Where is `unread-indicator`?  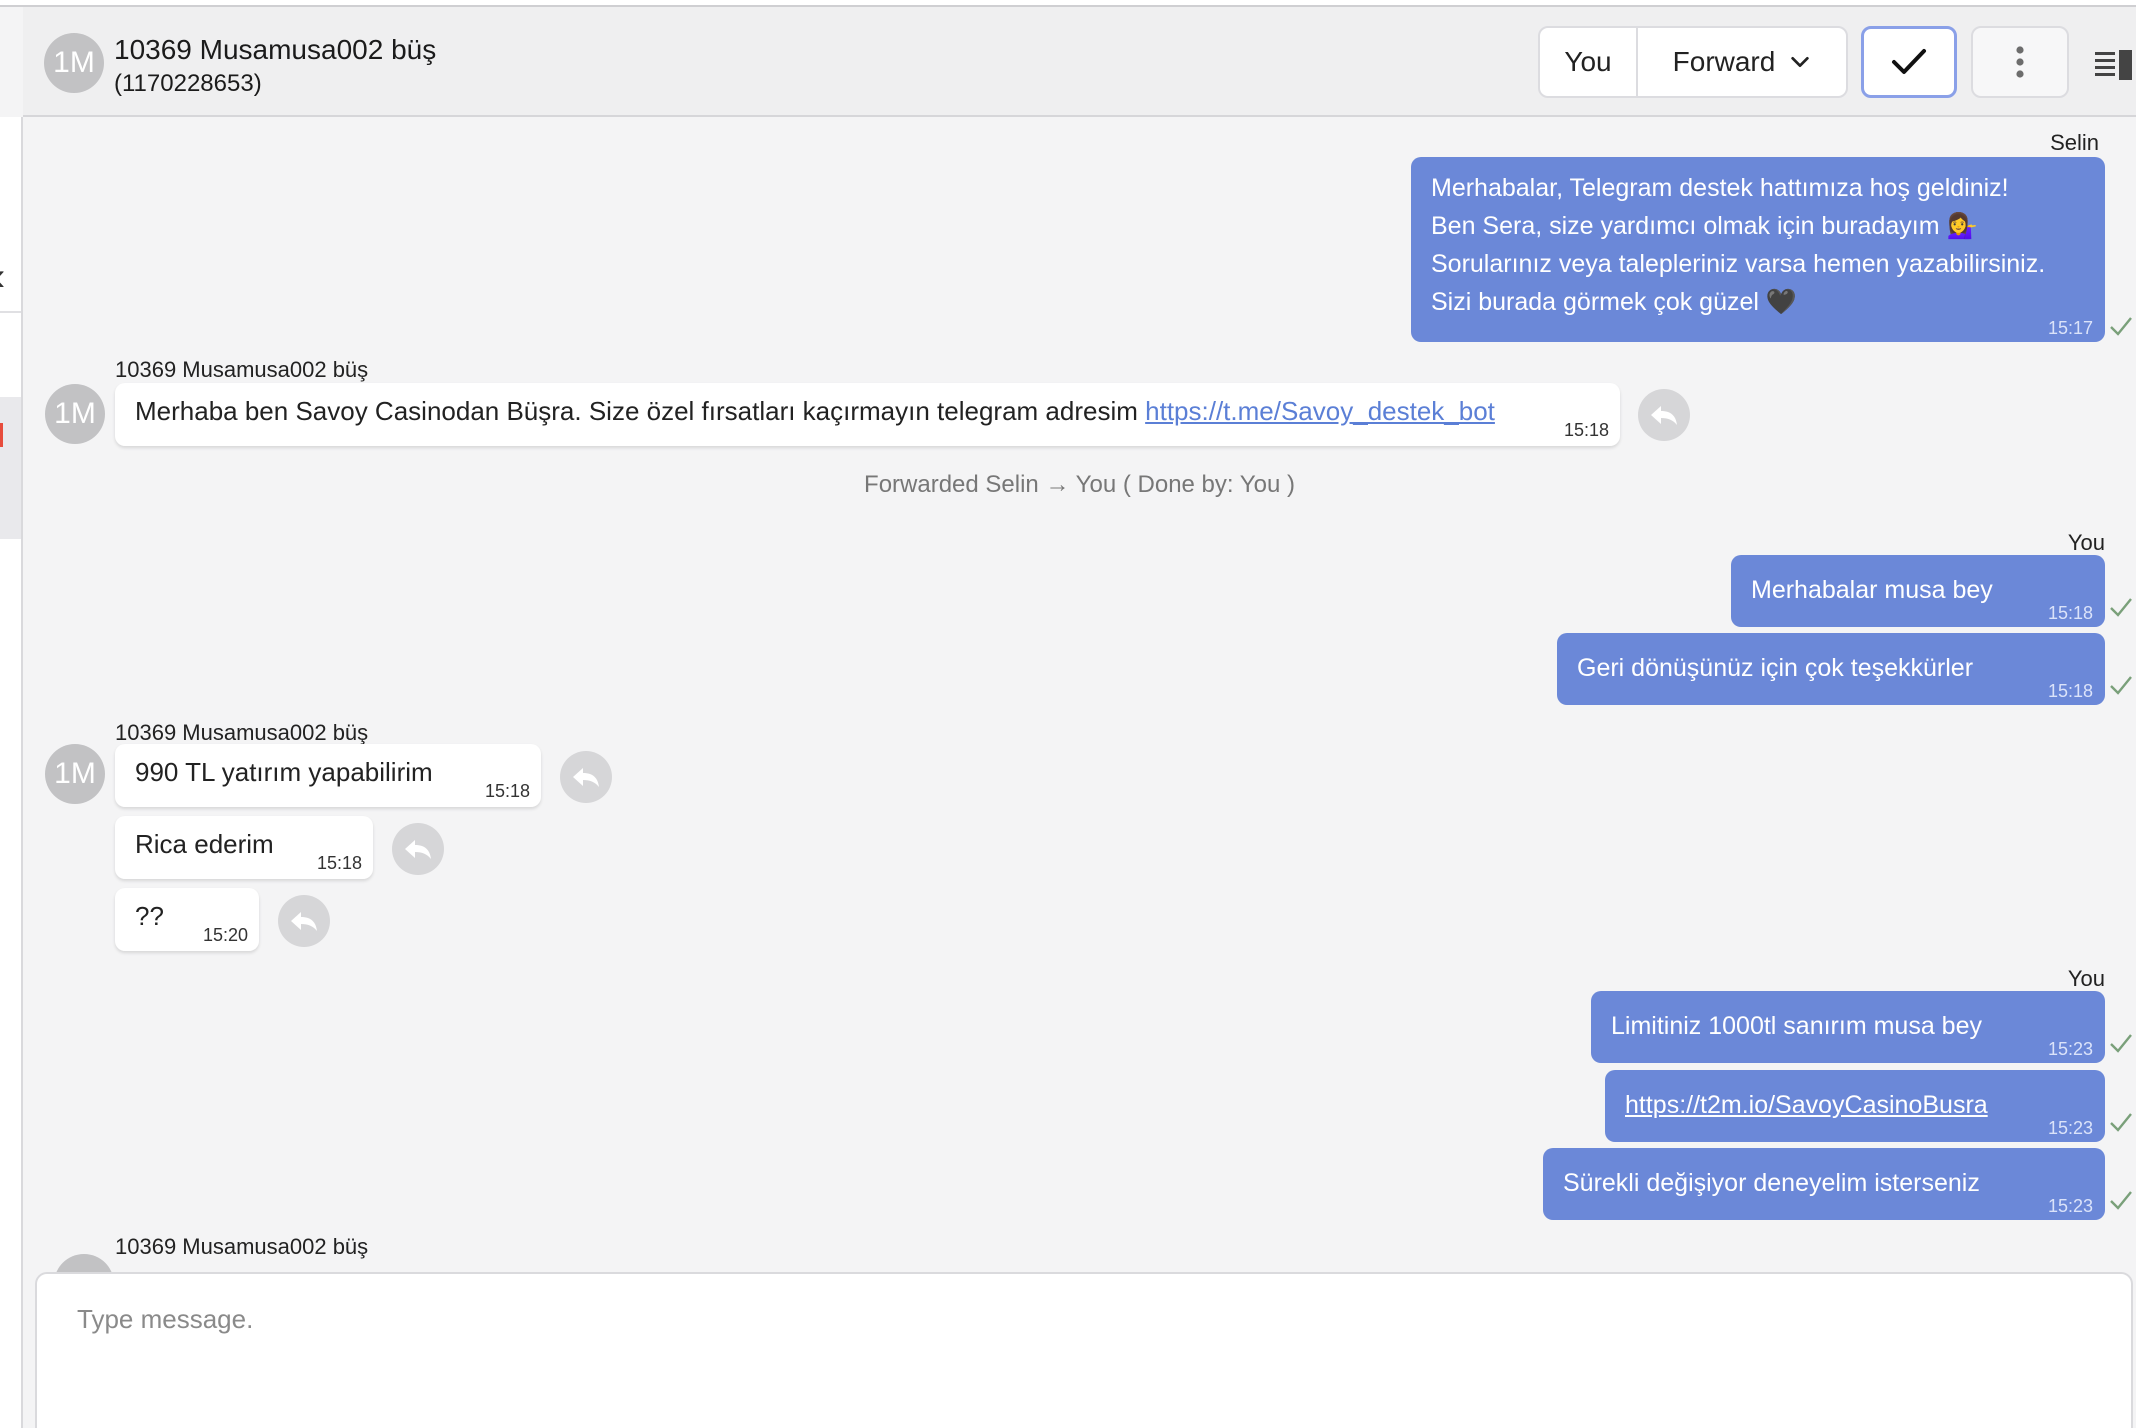
unread-indicator is located at coordinates (1, 435).